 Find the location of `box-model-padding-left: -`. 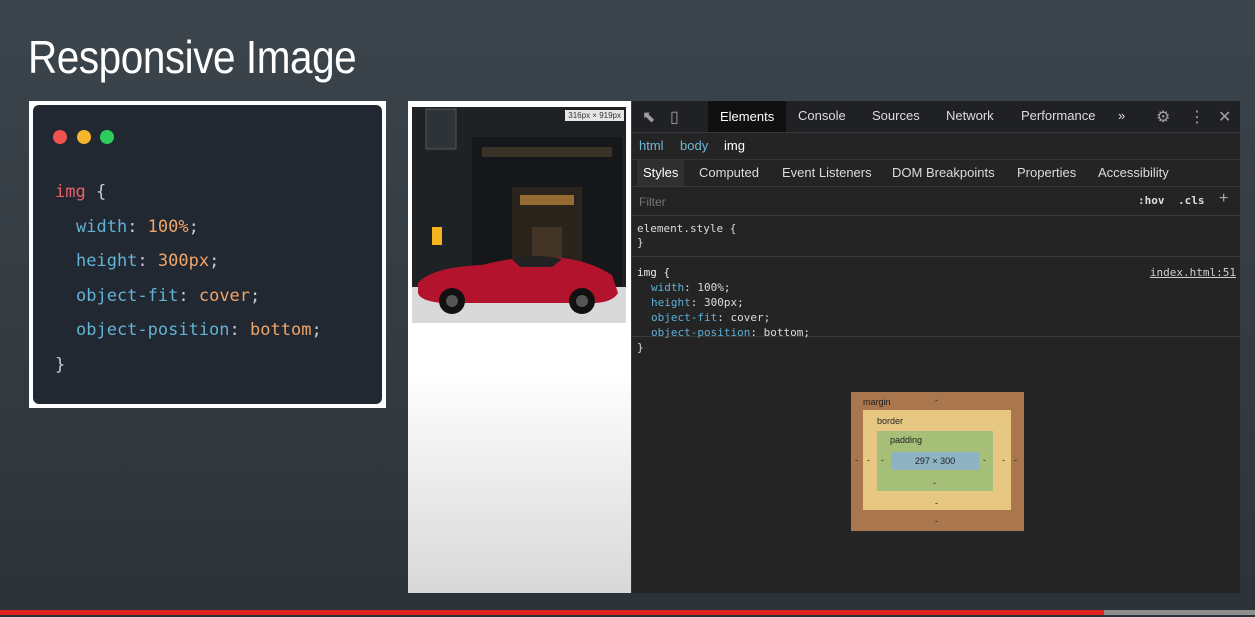

box-model-padding-left: - is located at coordinates (882, 460).